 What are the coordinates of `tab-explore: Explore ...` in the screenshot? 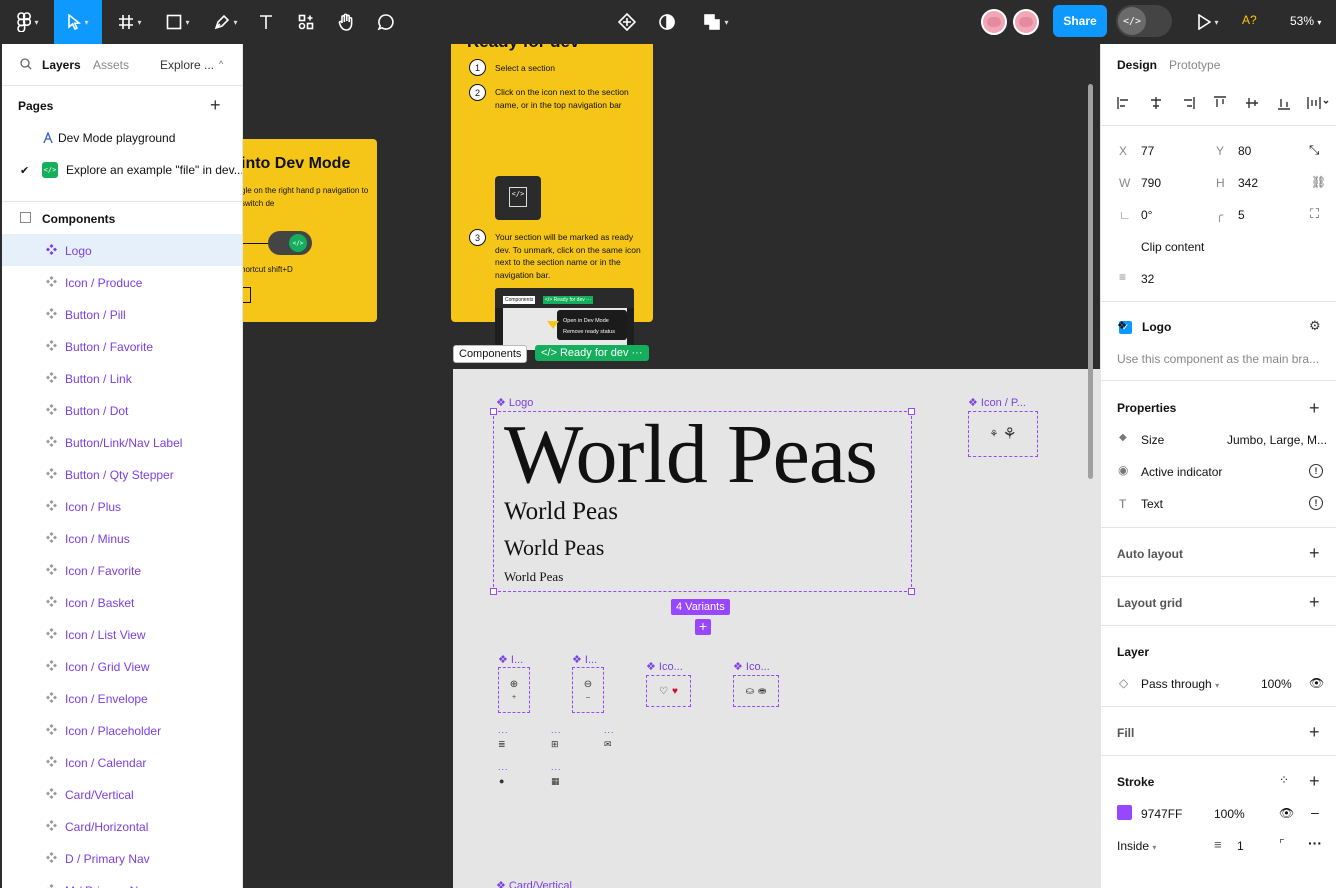 It's located at (187, 65).